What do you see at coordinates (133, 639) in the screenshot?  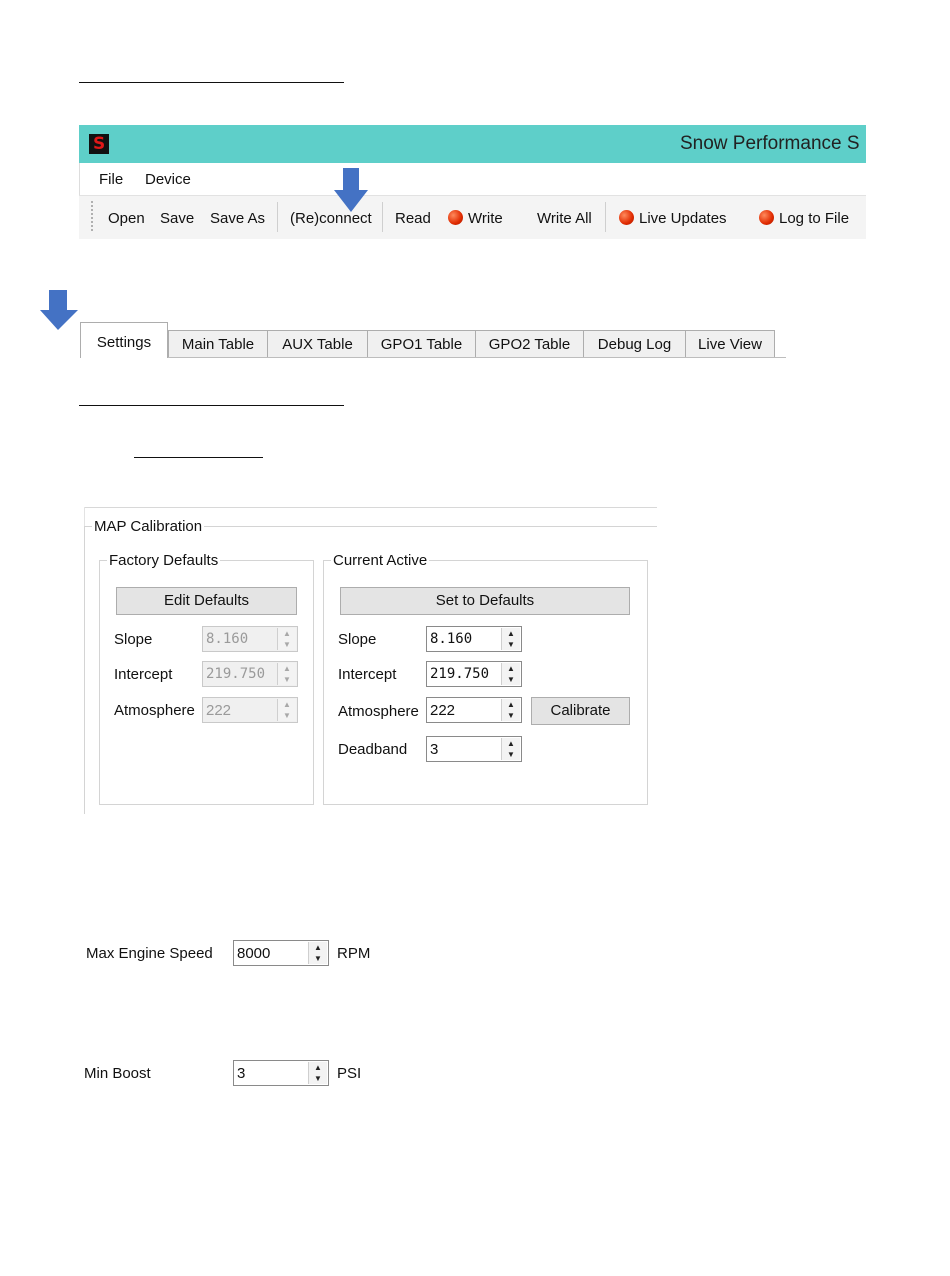 I see `factory-slope-label: Slope` at bounding box center [133, 639].